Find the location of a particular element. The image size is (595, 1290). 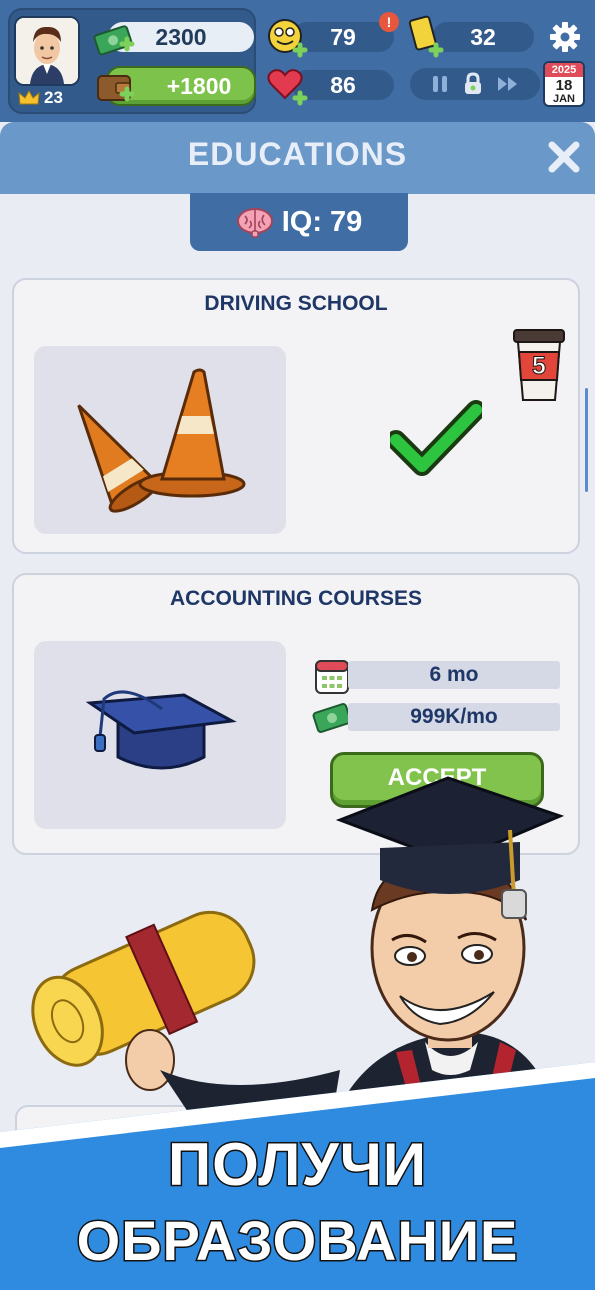

heart-icon is located at coordinates (287, 86).